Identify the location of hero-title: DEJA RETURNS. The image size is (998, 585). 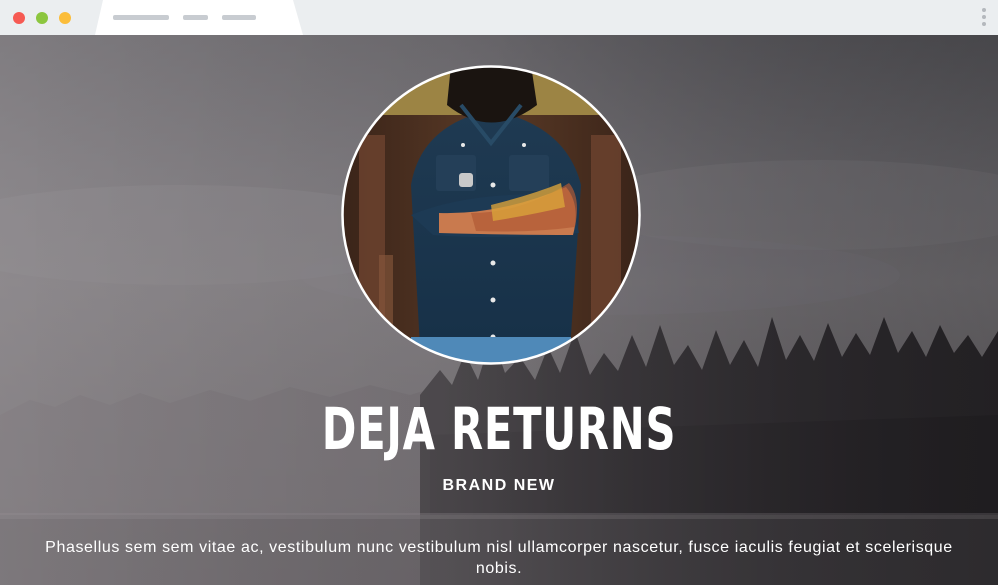
(499, 429).